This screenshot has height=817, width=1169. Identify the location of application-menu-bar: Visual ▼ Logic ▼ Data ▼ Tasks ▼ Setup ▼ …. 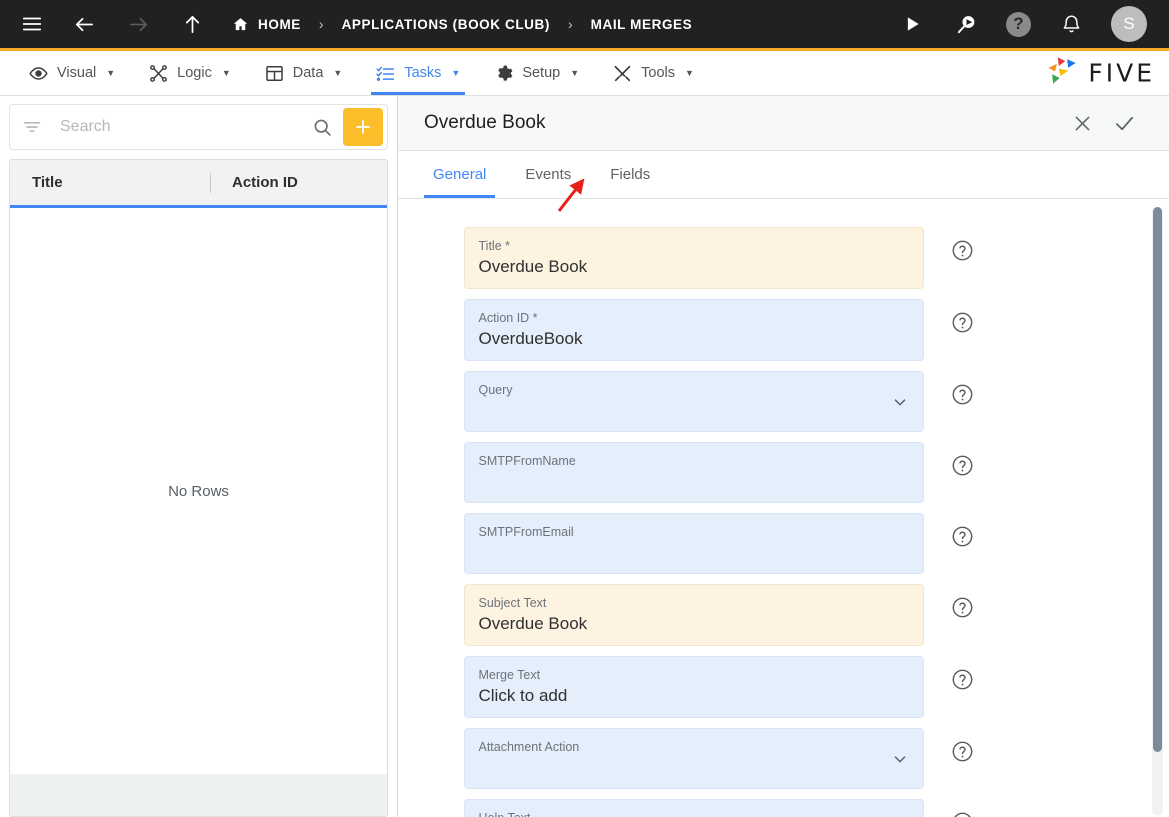
(584, 73).